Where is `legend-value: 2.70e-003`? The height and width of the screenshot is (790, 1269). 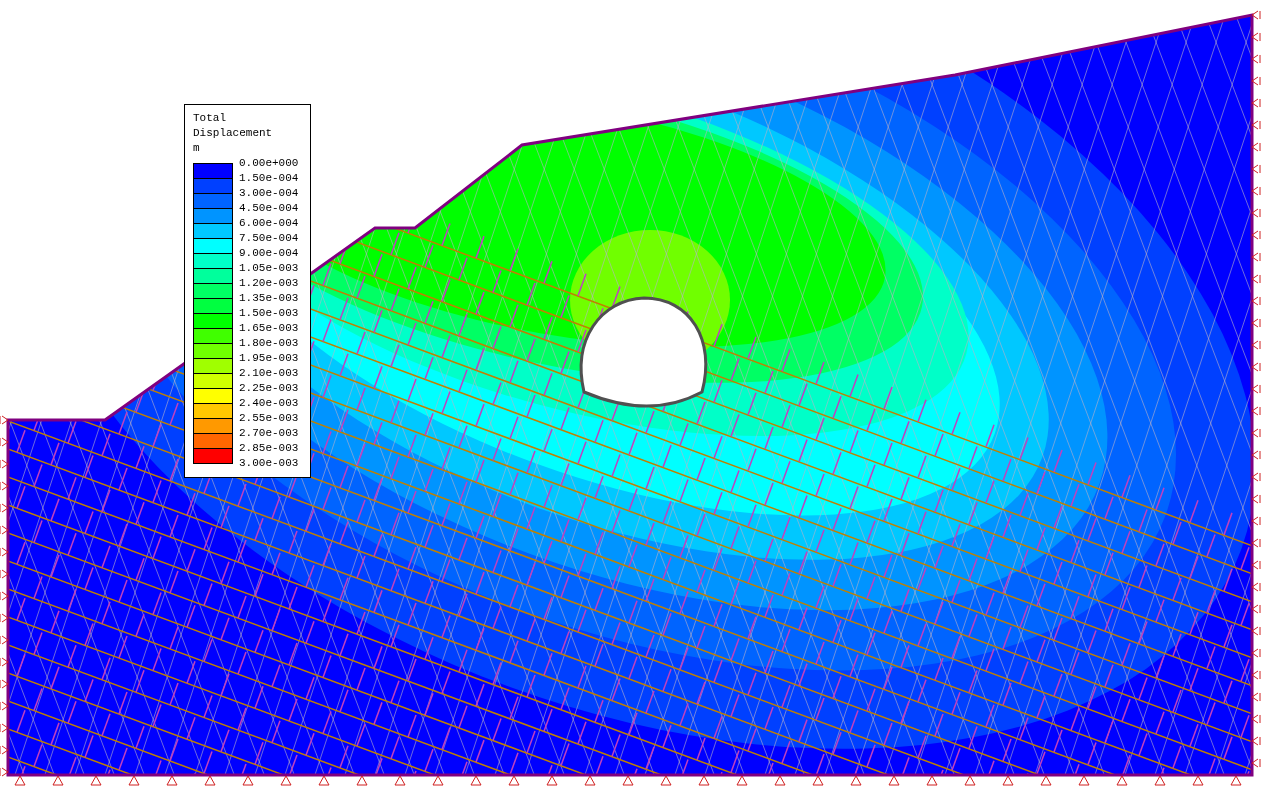 legend-value: 2.70e-003 is located at coordinates (269, 433).